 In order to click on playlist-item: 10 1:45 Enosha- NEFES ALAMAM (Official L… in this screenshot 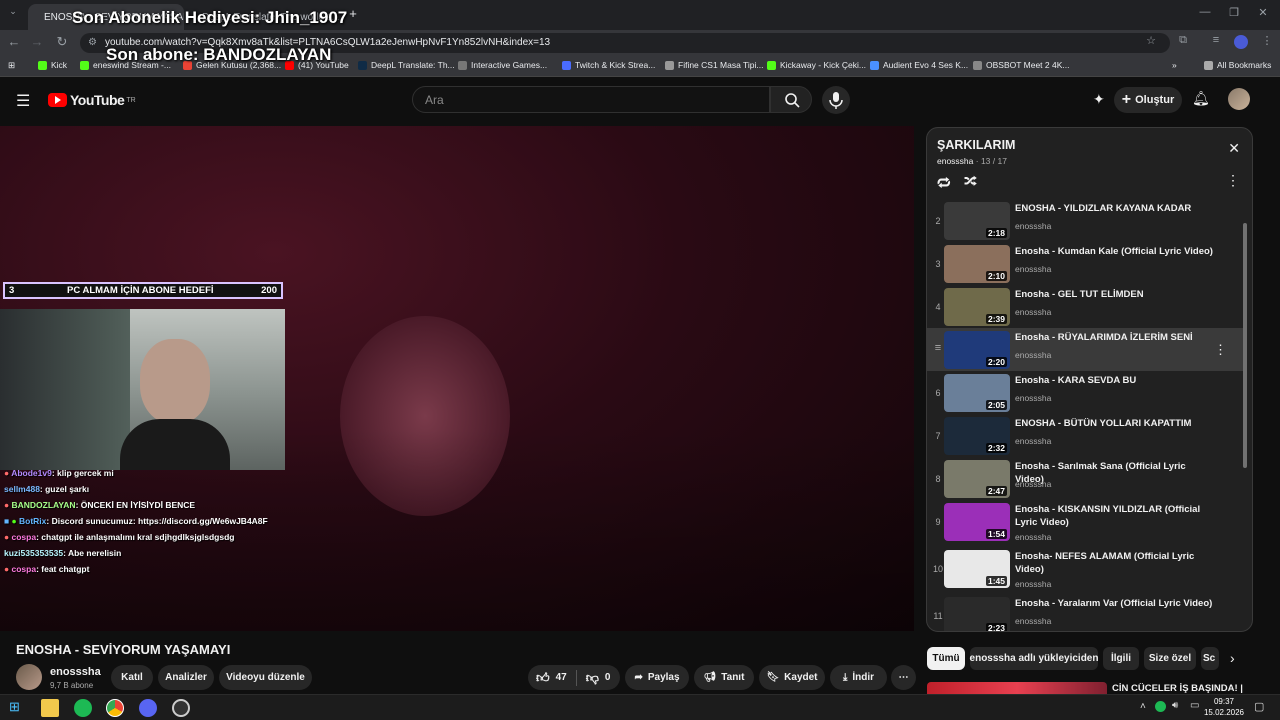, I will do `click(1086, 570)`.